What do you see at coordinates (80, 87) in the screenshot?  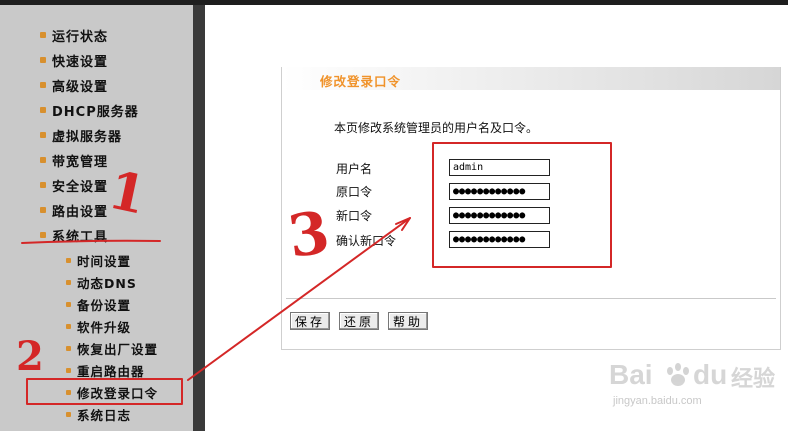 I see `menu-label: 高级设置` at bounding box center [80, 87].